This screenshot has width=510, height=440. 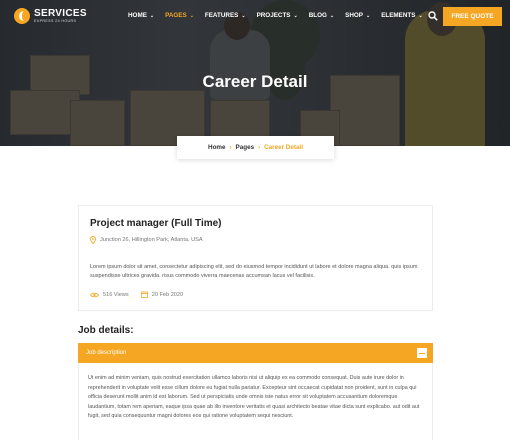 What do you see at coordinates (245, 147) in the screenshot?
I see `breadcrumb-pages: Pages` at bounding box center [245, 147].